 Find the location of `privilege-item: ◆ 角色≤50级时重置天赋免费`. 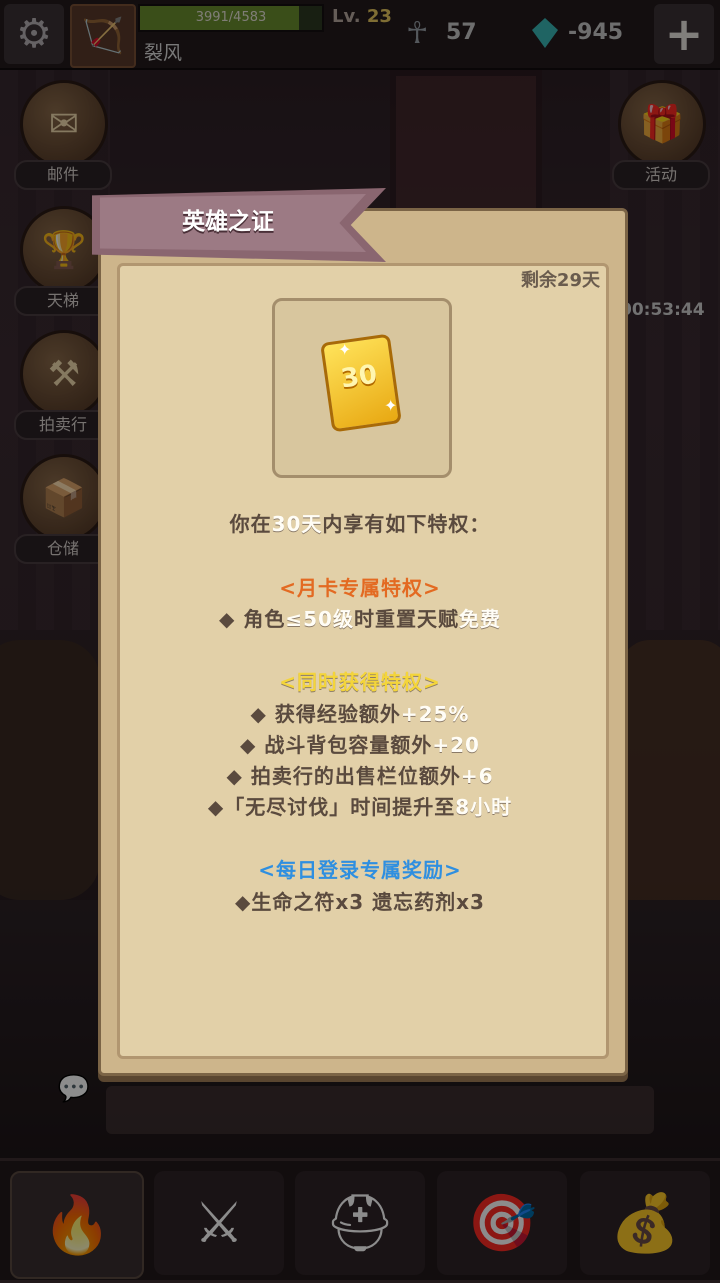

privilege-item: ◆ 角色≤50级时重置天赋免费 is located at coordinates (360, 619).